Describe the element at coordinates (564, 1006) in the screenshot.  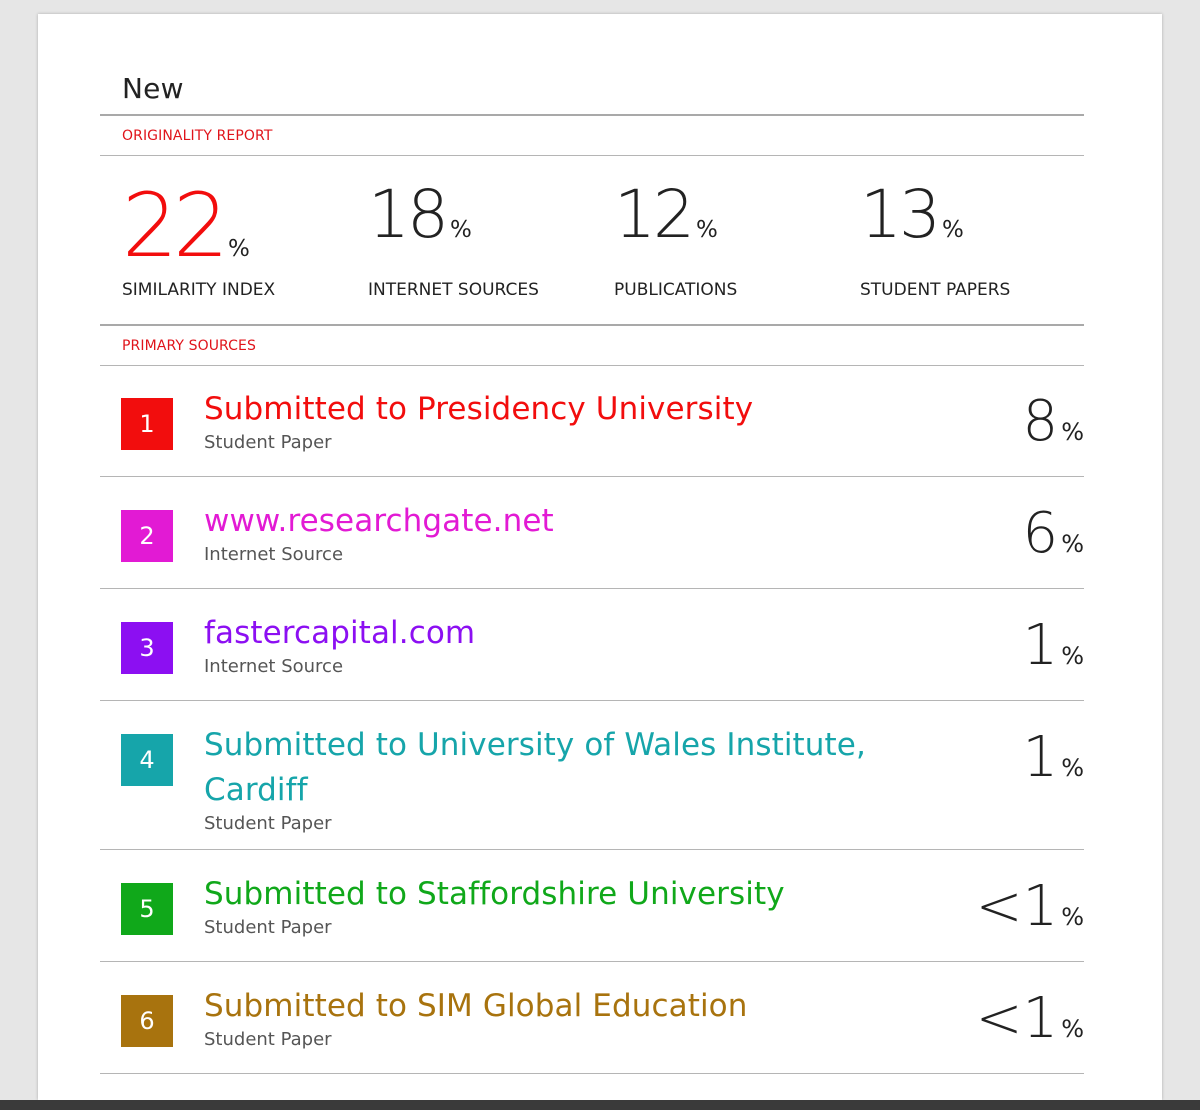
I see `source-link: Submitted to SIM Global Education` at that location.